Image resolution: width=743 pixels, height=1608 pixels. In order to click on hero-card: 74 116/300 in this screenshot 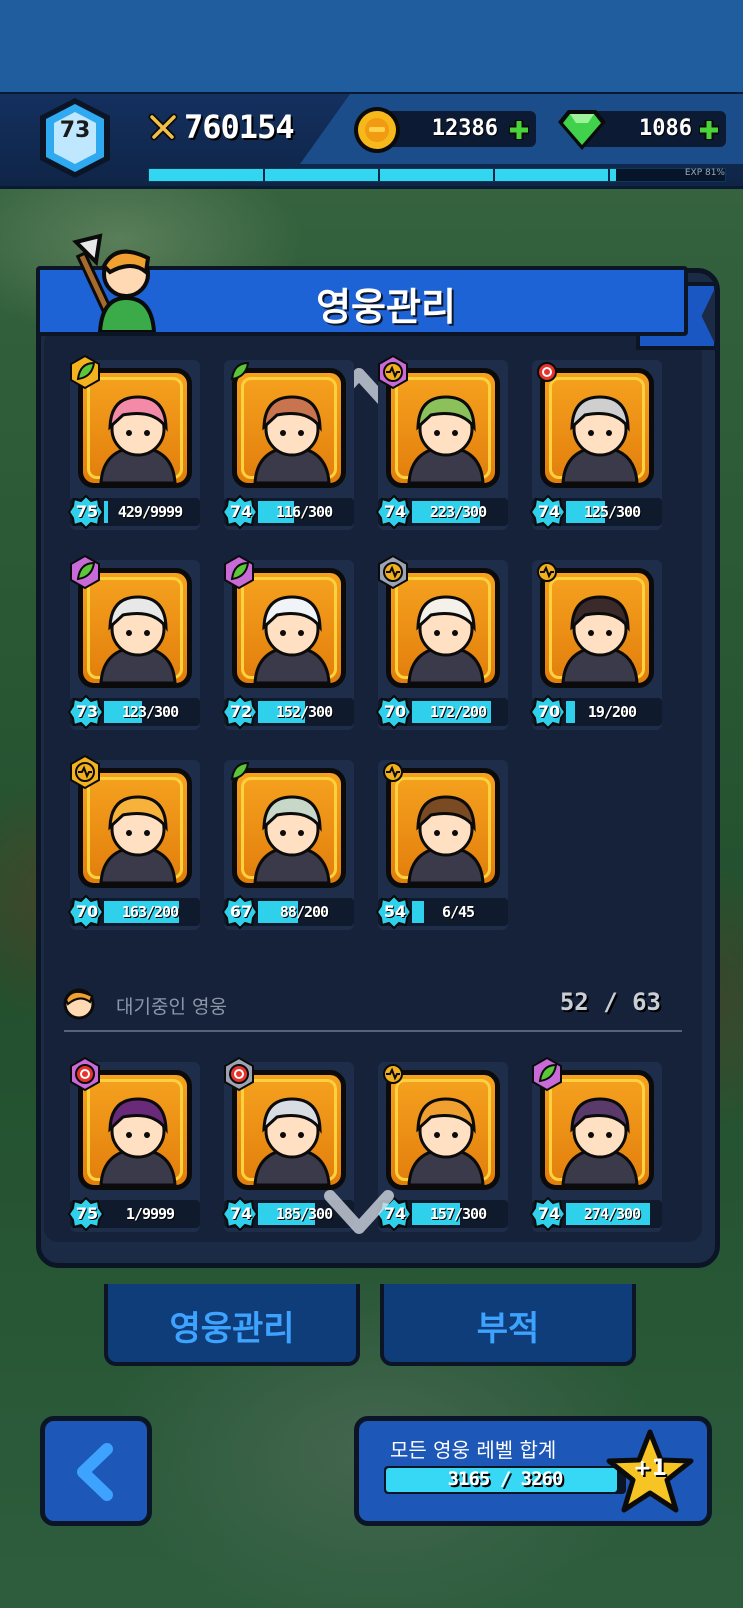, I will do `click(288, 445)`.